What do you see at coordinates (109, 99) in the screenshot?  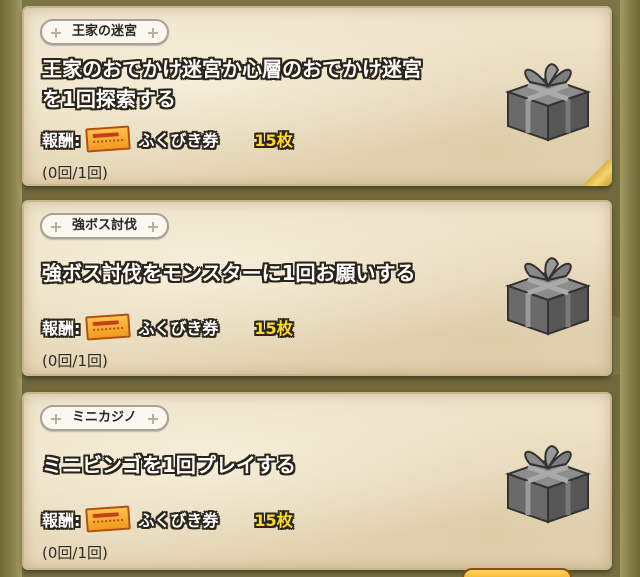 I see `mission-description-line: を1回探索する` at bounding box center [109, 99].